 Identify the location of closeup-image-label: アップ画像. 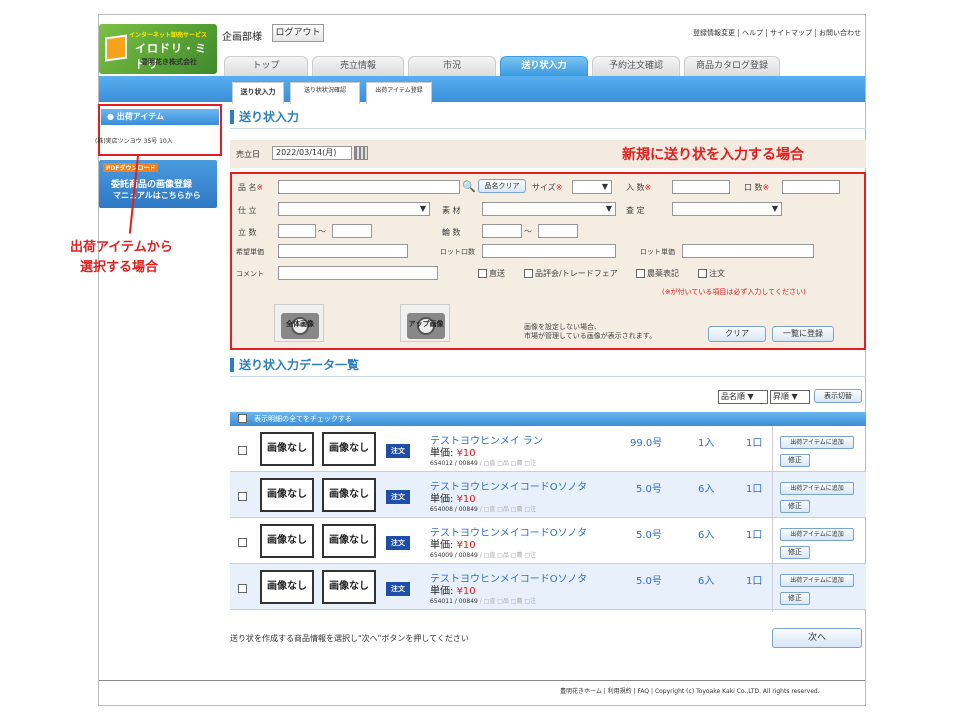
(426, 324).